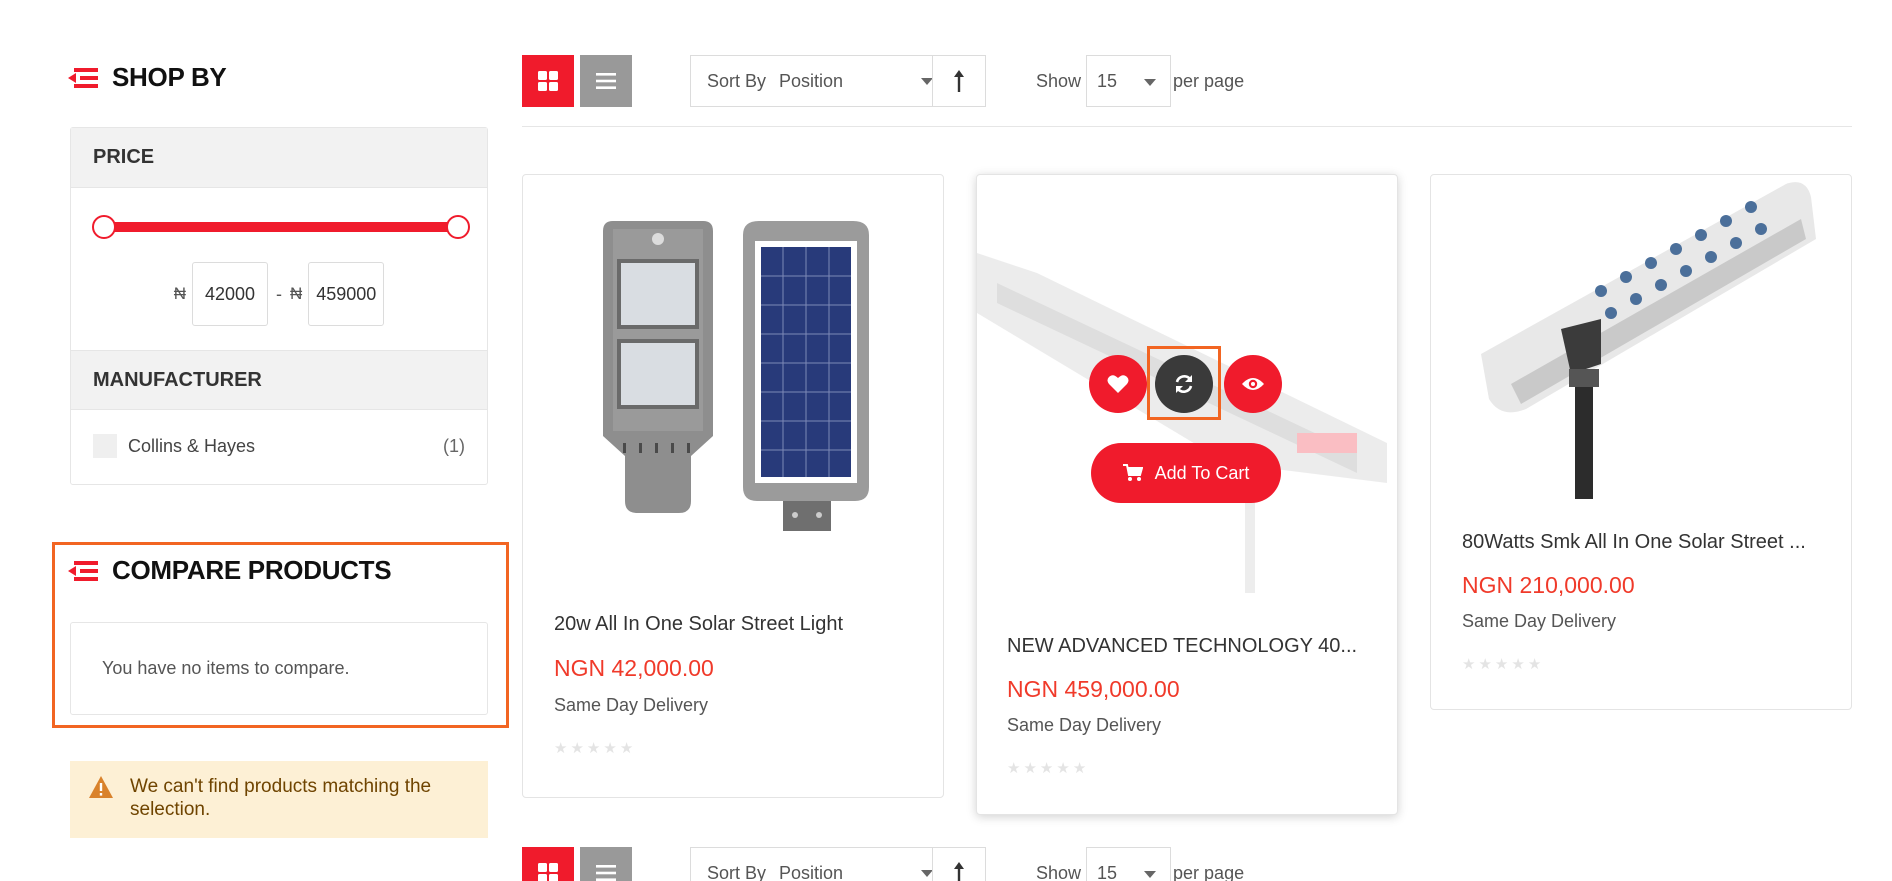  I want to click on add-to-wishlist-button, so click(1118, 384).